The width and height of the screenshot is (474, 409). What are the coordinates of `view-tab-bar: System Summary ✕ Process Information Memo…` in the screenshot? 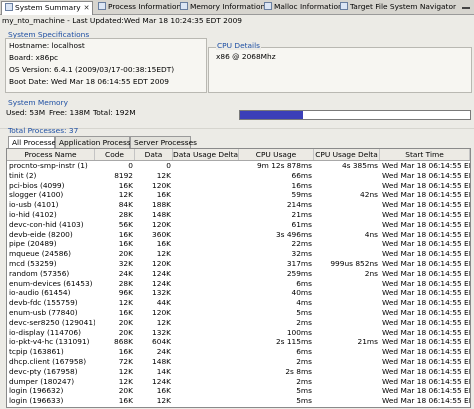 It's located at (237, 7).